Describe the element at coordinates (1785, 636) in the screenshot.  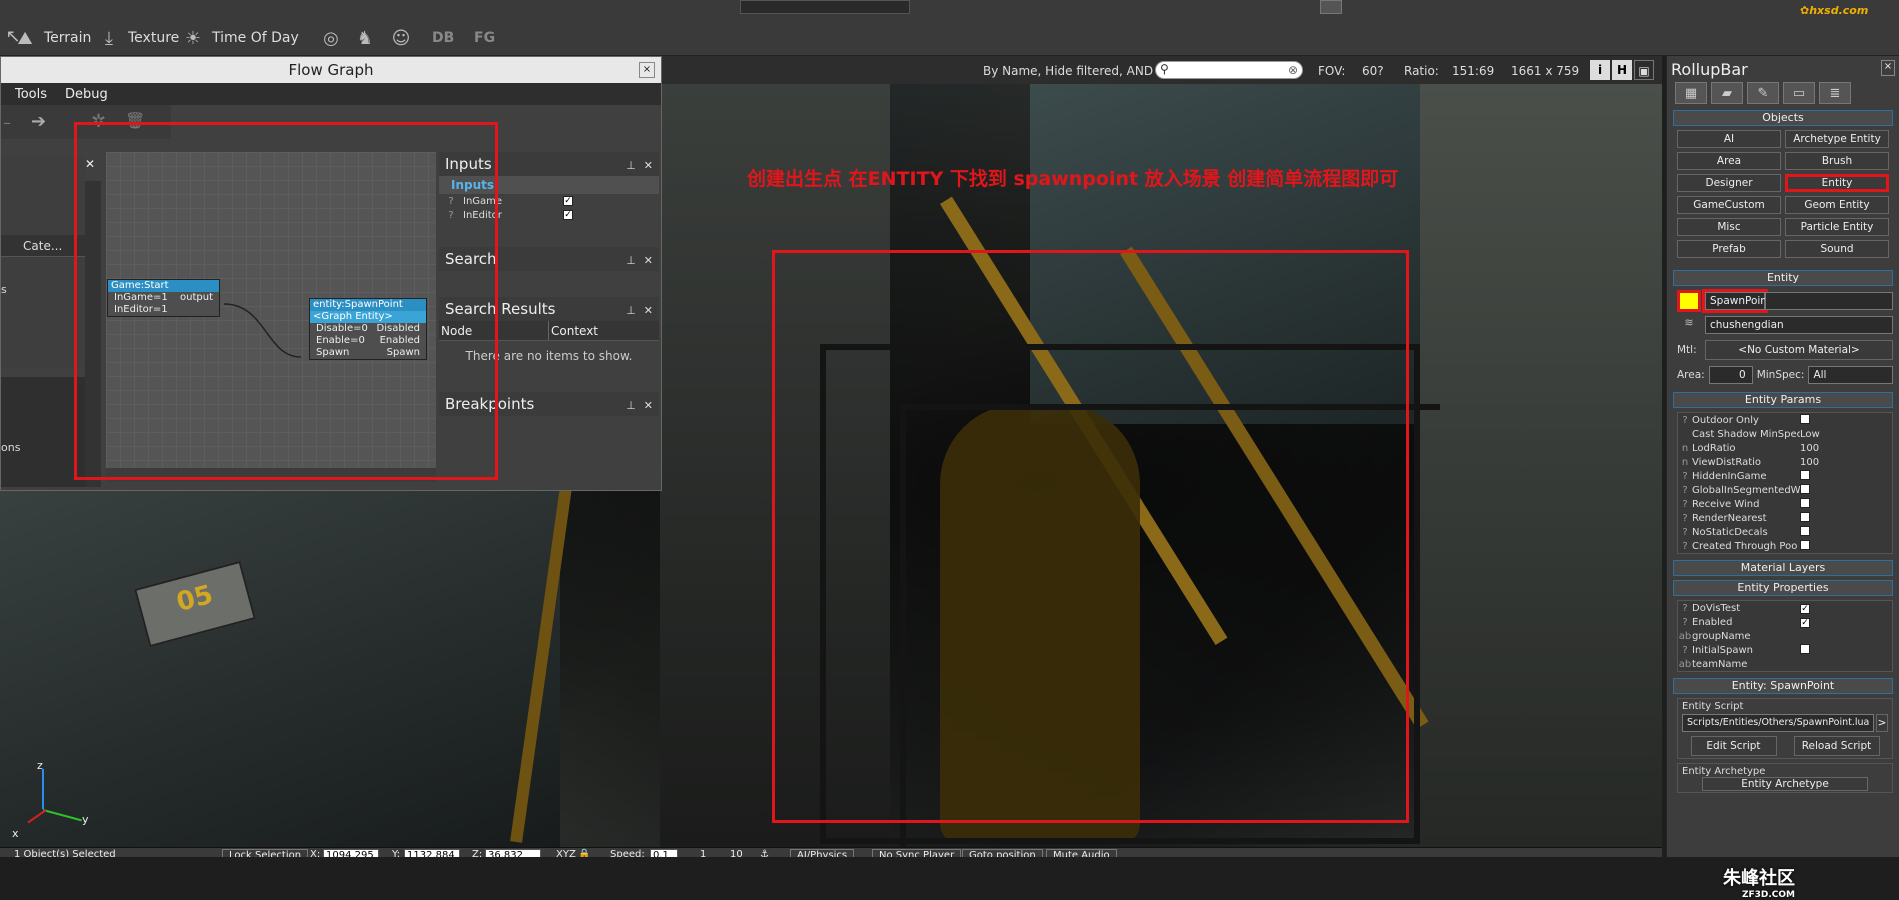
I see `property-row: ab groupName` at that location.